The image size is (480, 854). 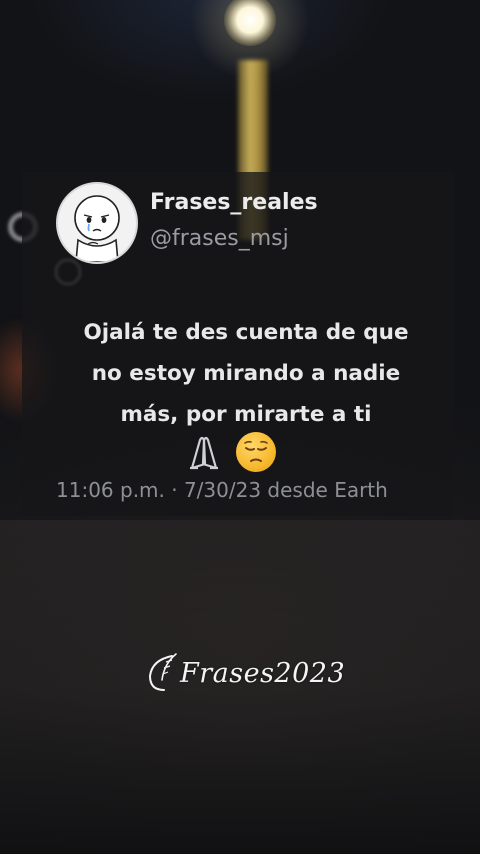 What do you see at coordinates (204, 453) in the screenshot?
I see `folded-hands-icon` at bounding box center [204, 453].